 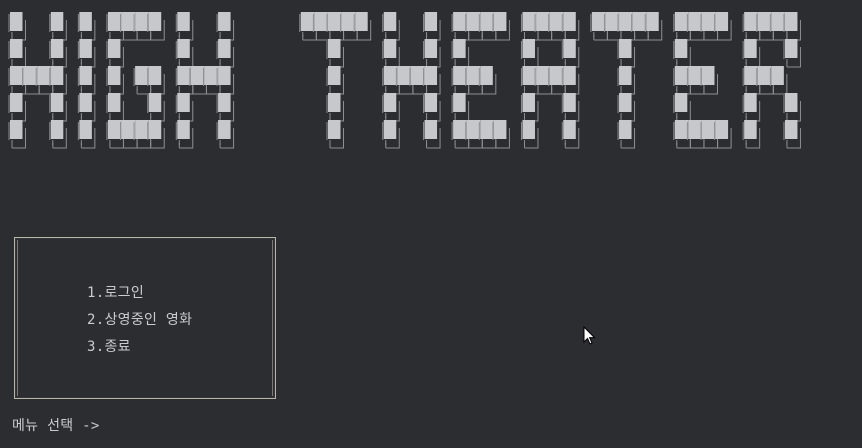 I want to click on banner-letter-a, so click(x=550, y=80).